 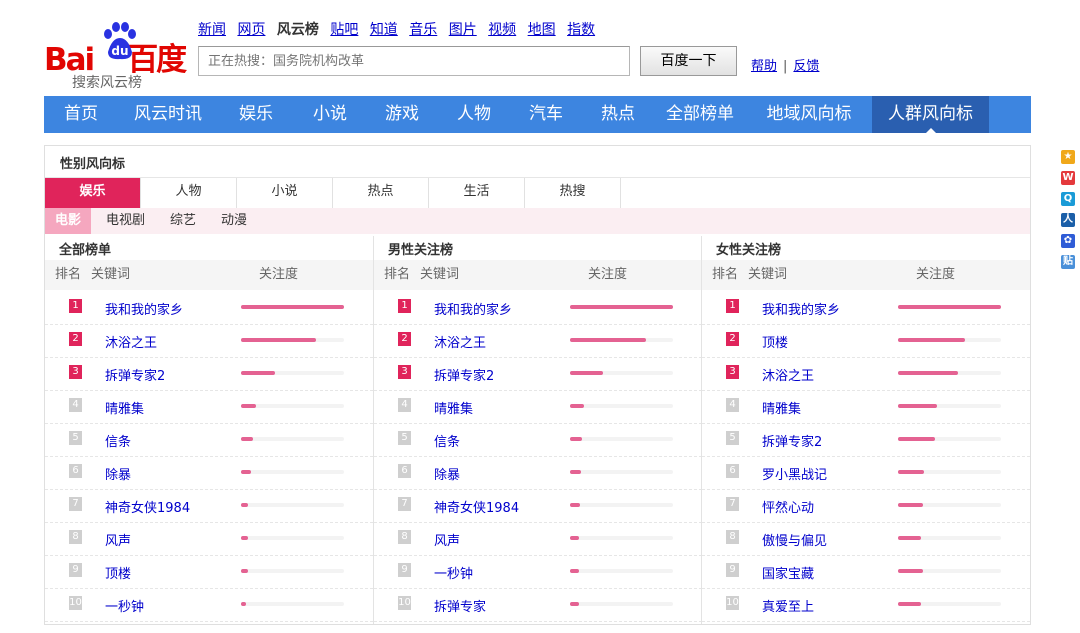 What do you see at coordinates (209, 506) in the screenshot?
I see `ranking-row: 7 神奇女侠1984` at bounding box center [209, 506].